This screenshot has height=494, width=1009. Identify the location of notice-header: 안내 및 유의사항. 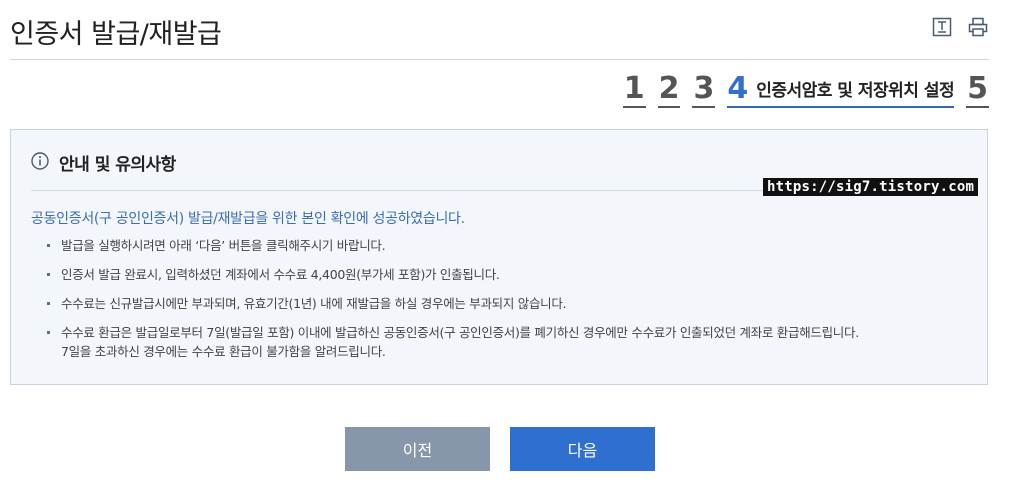
(103, 162).